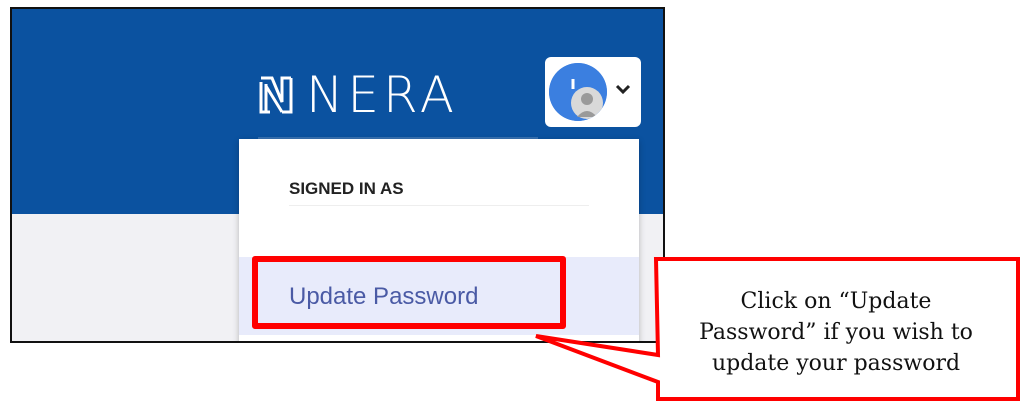 This screenshot has height=403, width=1031. I want to click on callout-line-1: Click on “Update, so click(836, 301).